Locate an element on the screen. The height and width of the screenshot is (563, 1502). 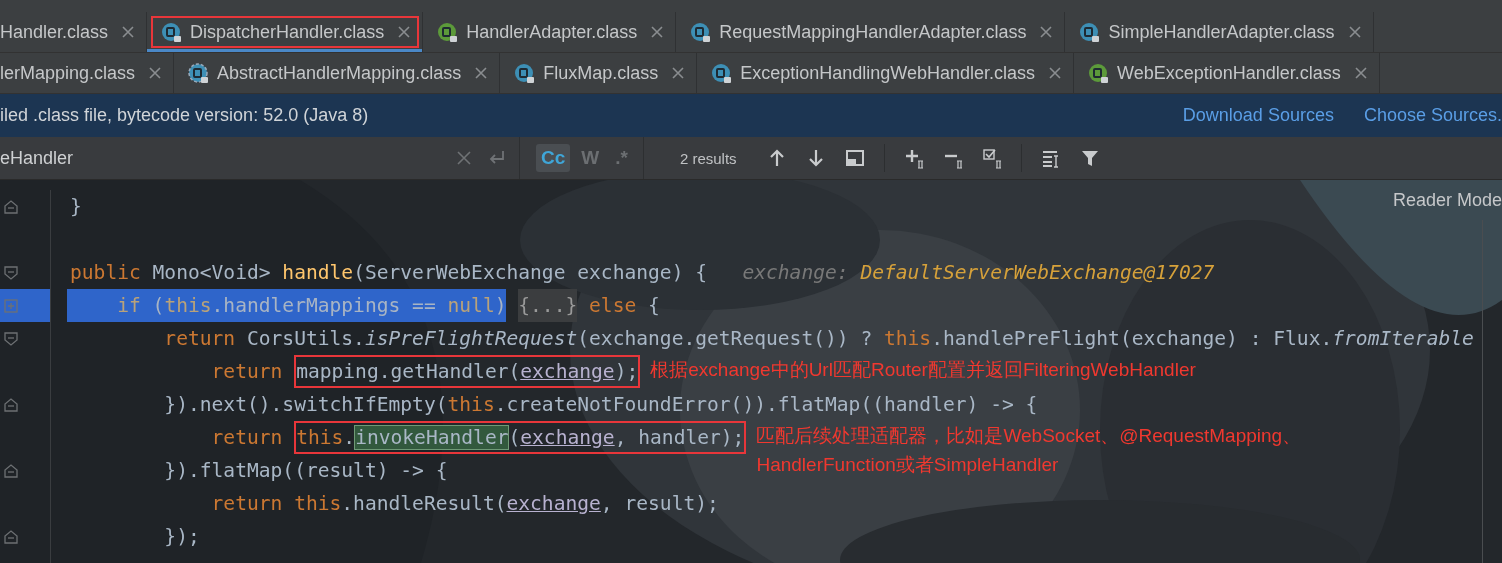
code-text: }); is located at coordinates (181, 537).